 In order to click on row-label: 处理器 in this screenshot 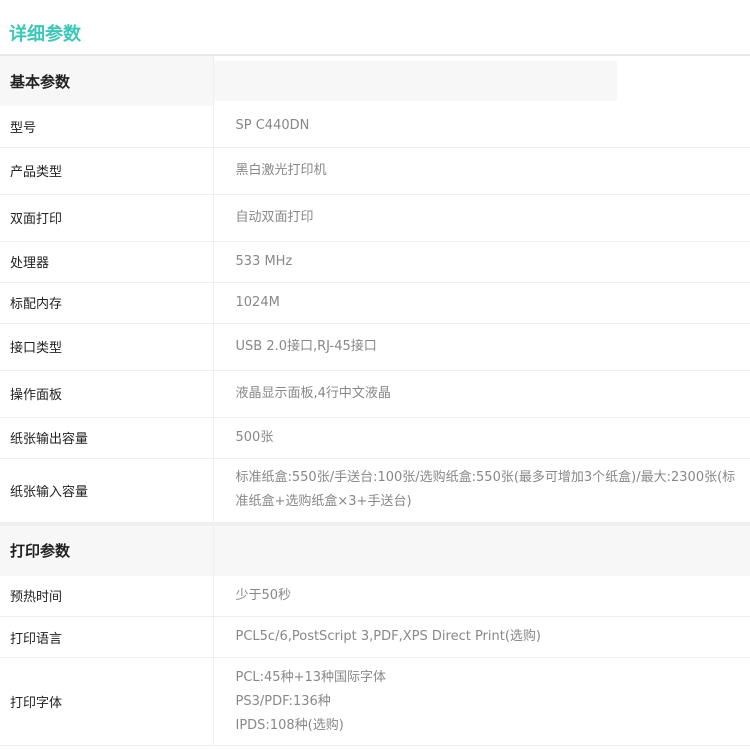, I will do `click(107, 262)`.